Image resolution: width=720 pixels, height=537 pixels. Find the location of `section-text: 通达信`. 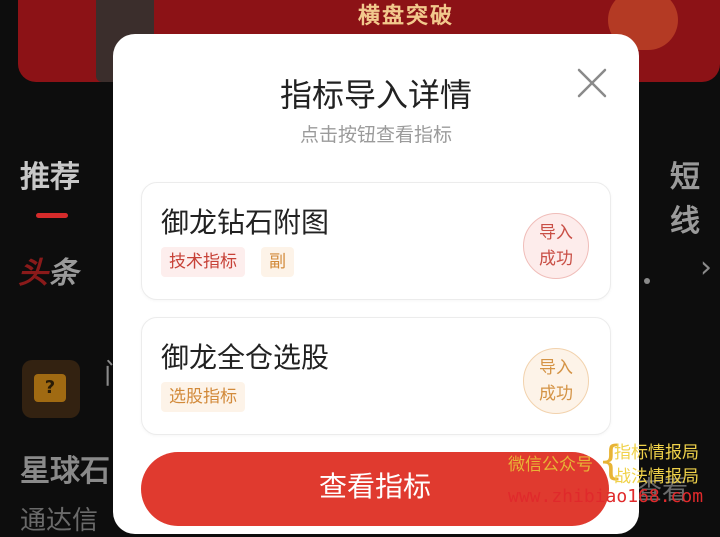

section-text: 通达信 is located at coordinates (59, 521).